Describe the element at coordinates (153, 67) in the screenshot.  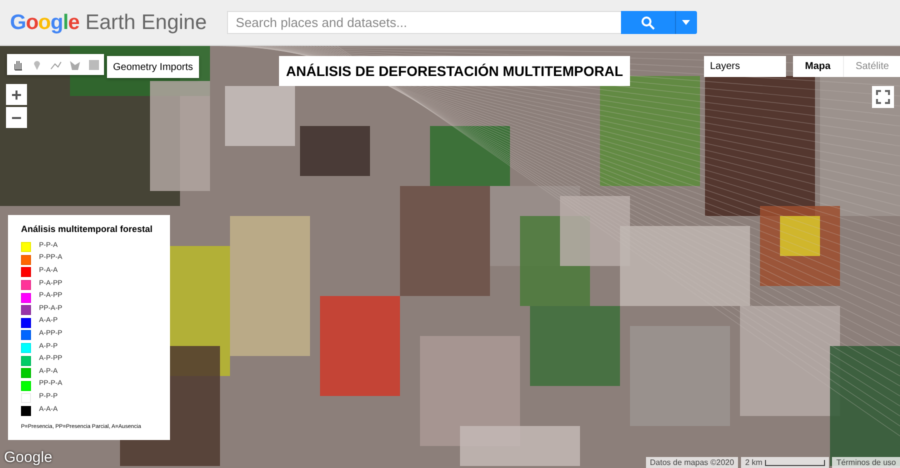
I see `geometry-imports-button: Geometry Imports` at that location.